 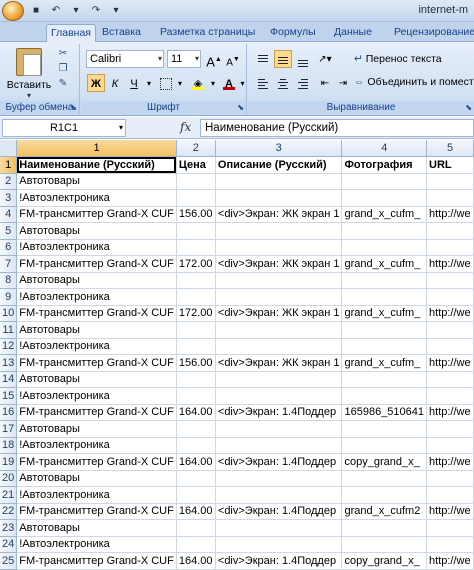 I want to click on shrink-font-icon: A▼, so click(x=233, y=59).